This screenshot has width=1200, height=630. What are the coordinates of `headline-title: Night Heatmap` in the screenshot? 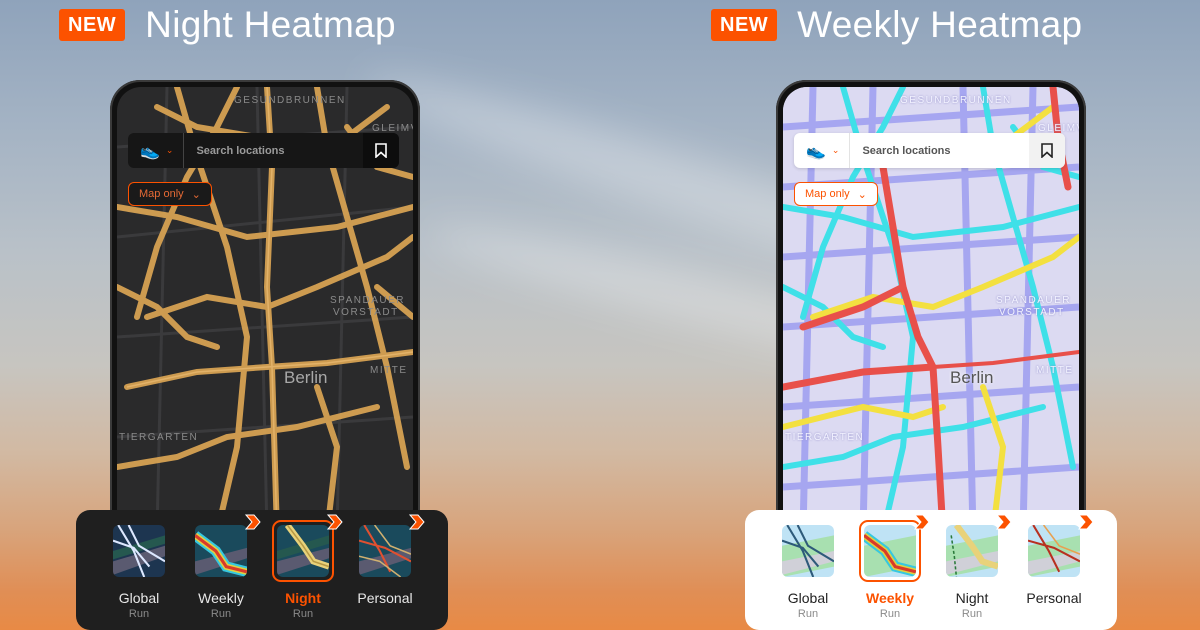 It's located at (270, 24).